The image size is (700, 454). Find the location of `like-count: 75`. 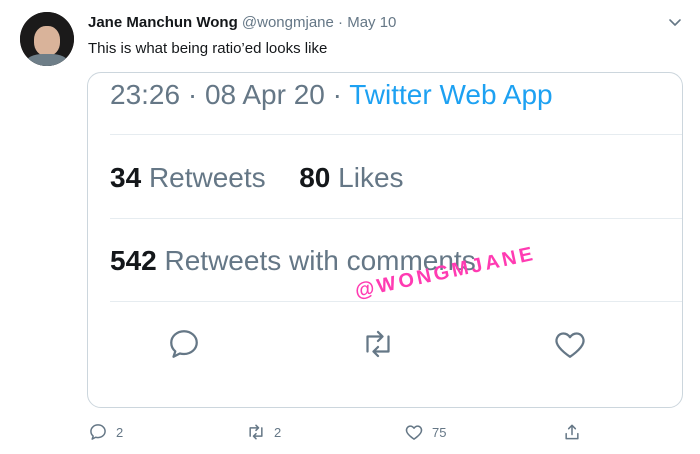

like-count: 75 is located at coordinates (439, 432).